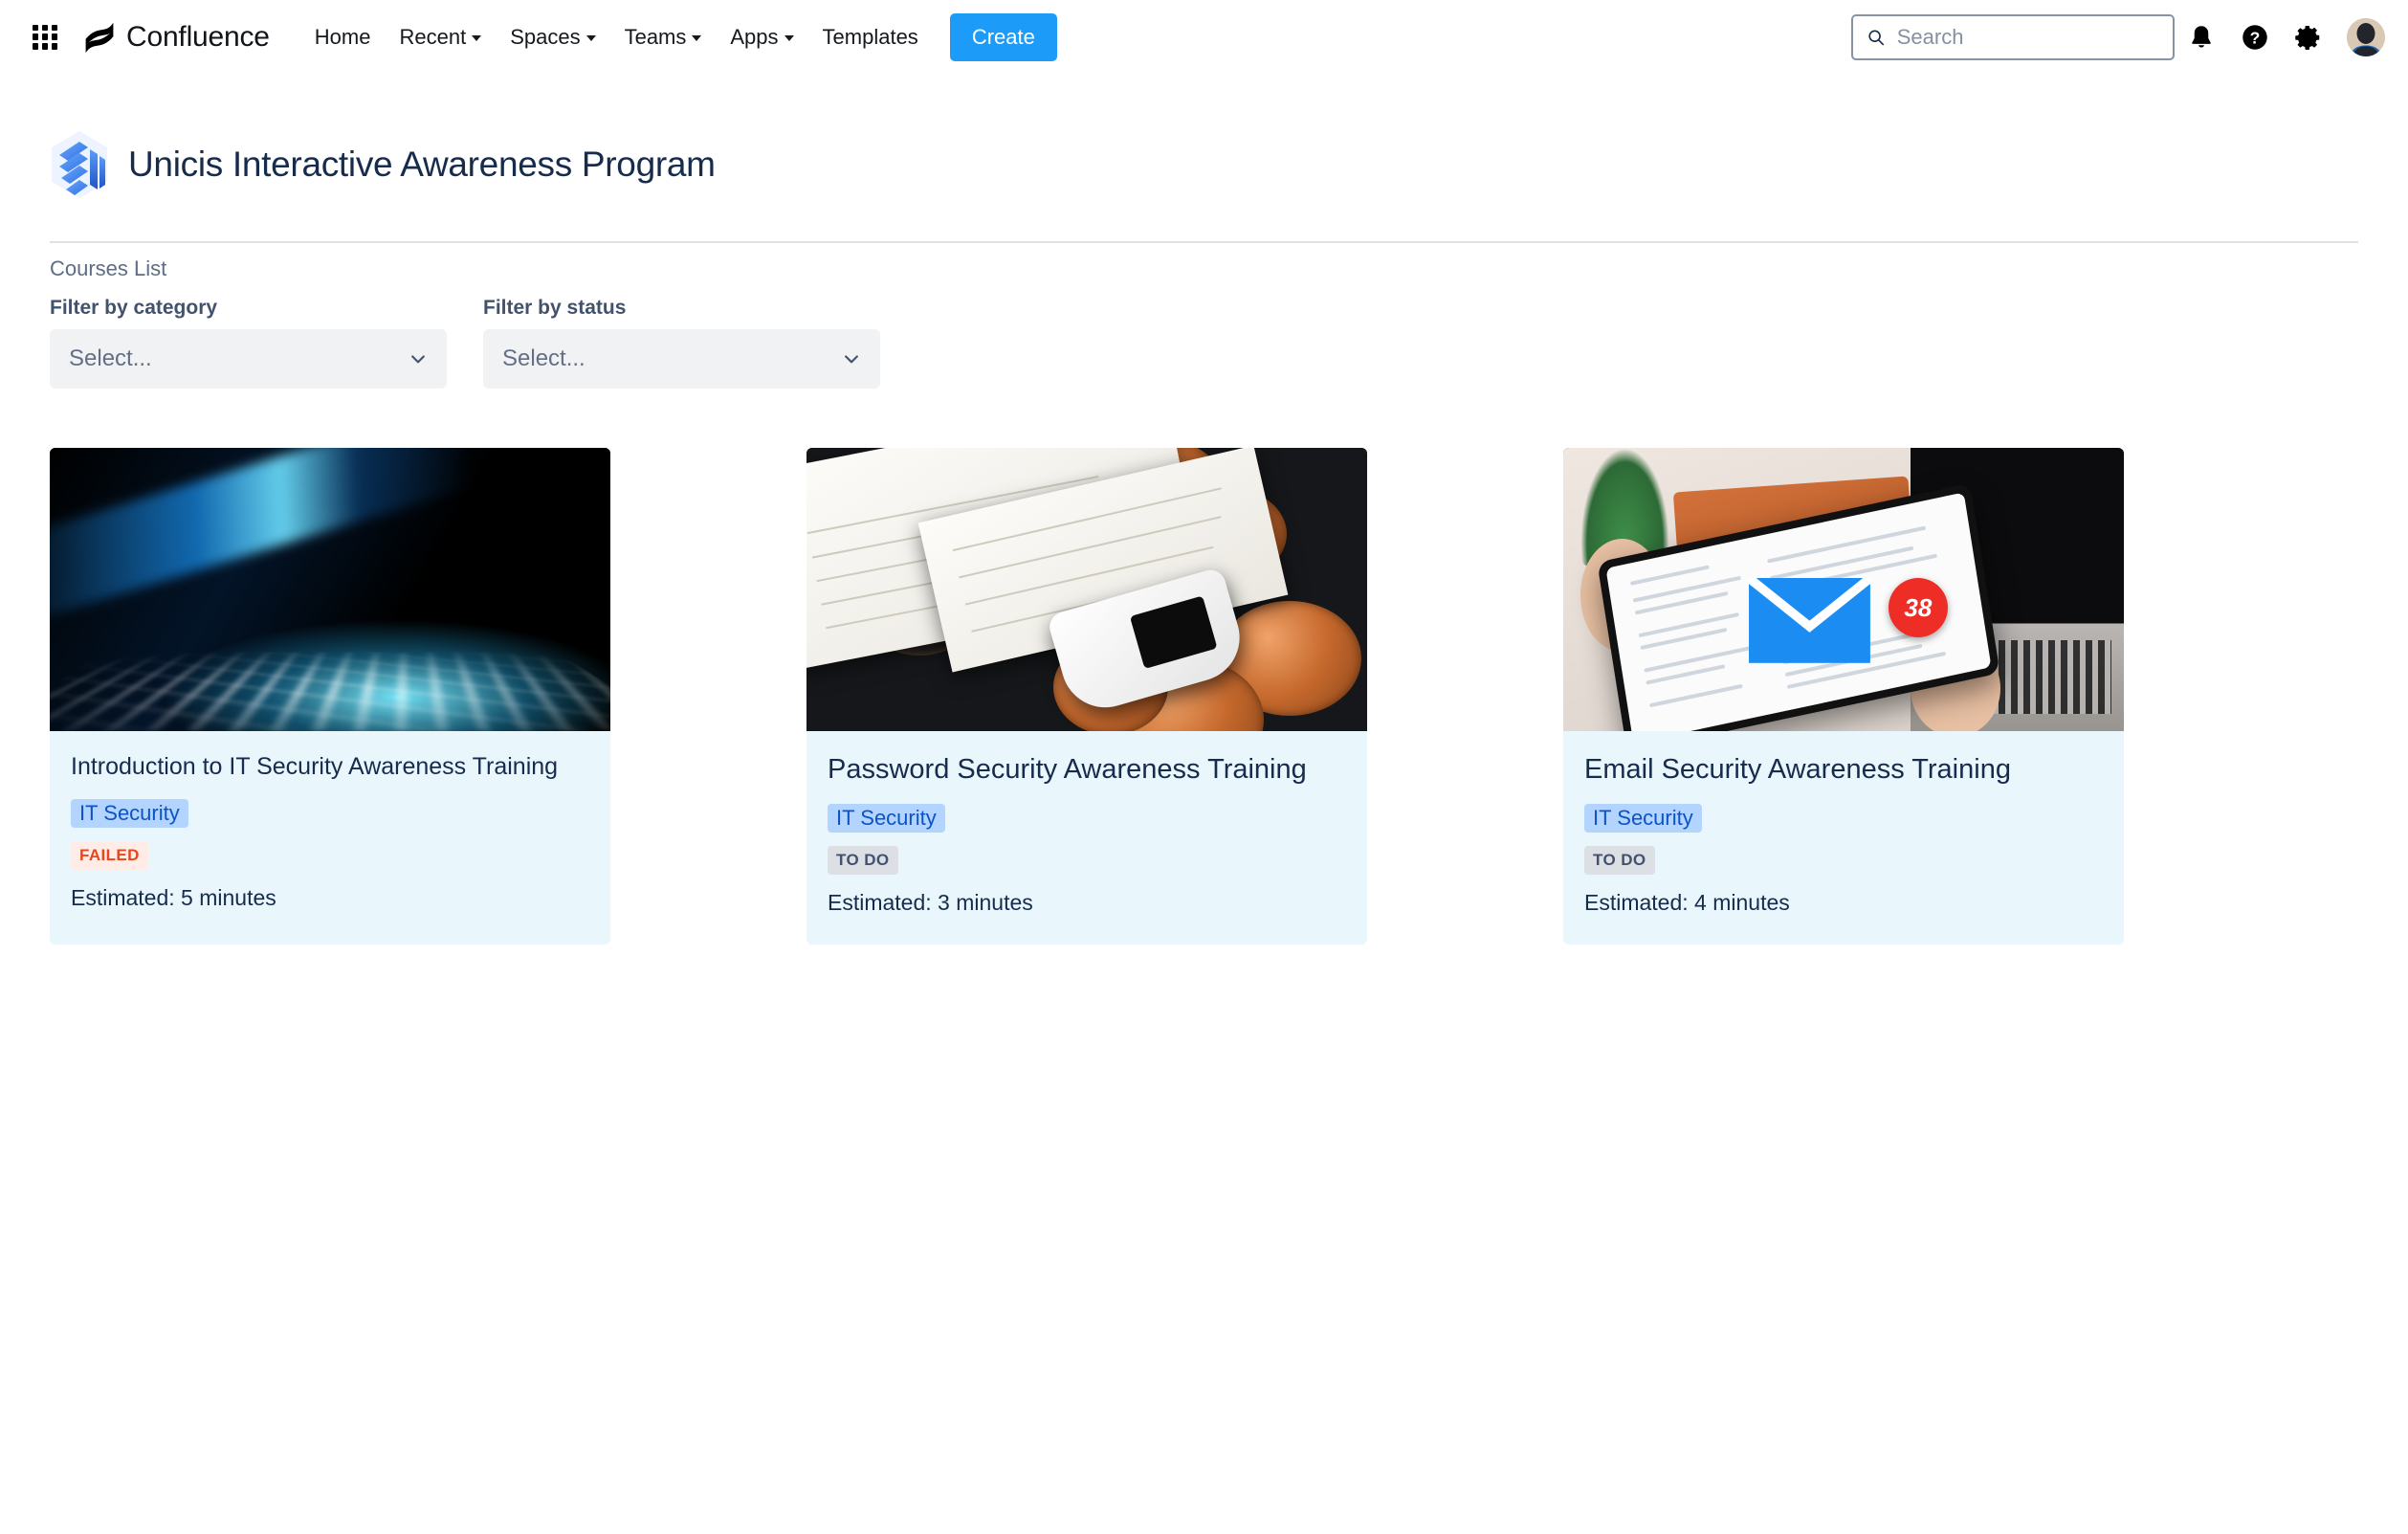 The height and width of the screenshot is (1534, 2408). I want to click on nav-item-label: Home, so click(342, 36).